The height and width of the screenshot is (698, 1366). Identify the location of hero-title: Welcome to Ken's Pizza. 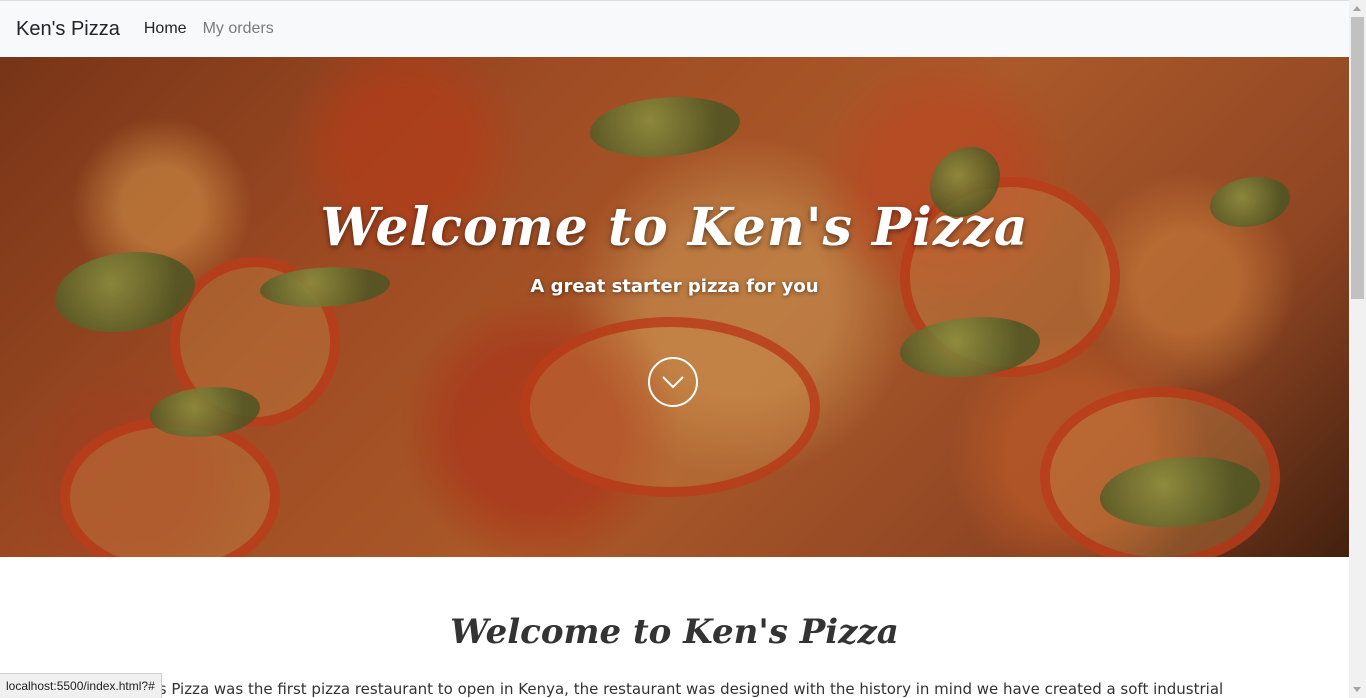
(674, 227).